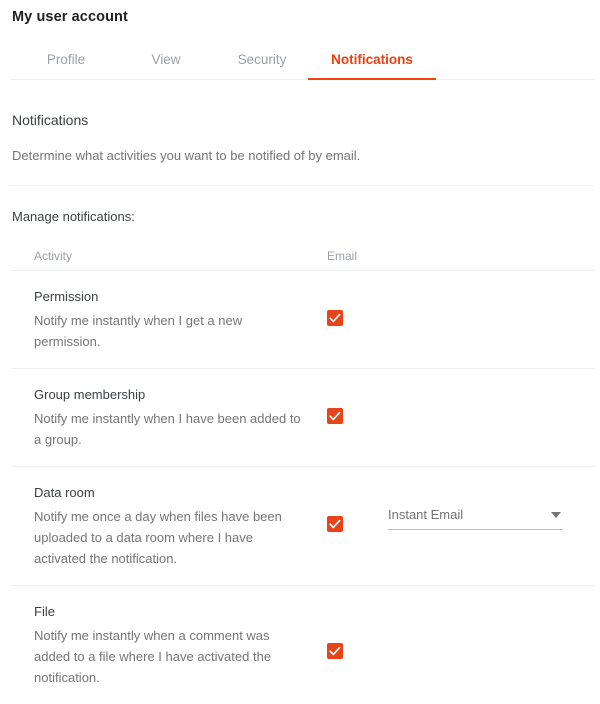  What do you see at coordinates (426, 514) in the screenshot?
I see `select-value: Instant Email` at bounding box center [426, 514].